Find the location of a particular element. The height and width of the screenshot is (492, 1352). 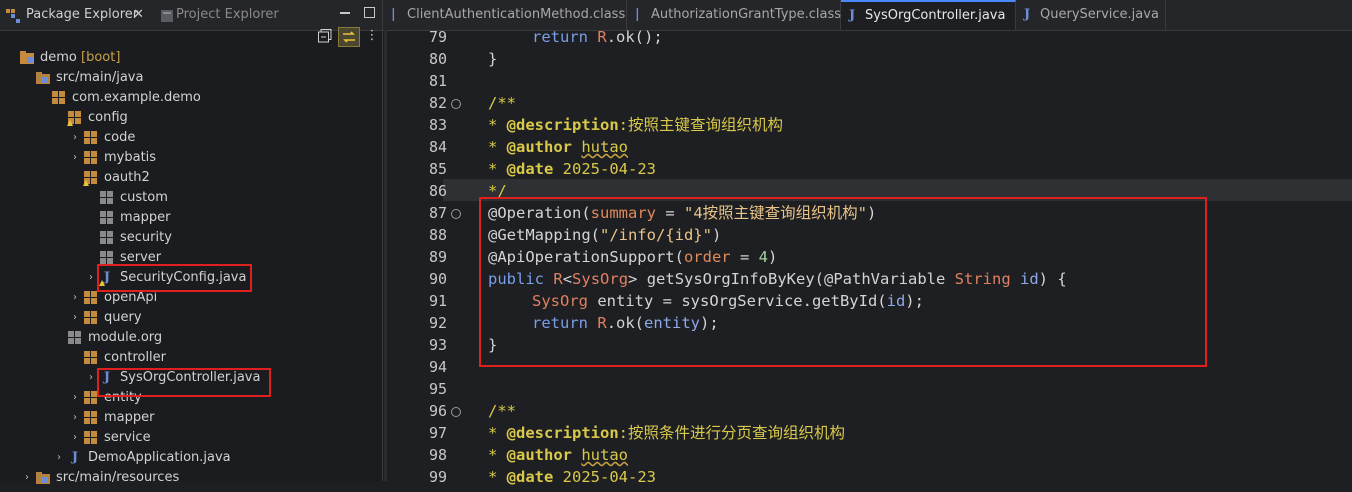

package-explorer-icon is located at coordinates (13, 15).